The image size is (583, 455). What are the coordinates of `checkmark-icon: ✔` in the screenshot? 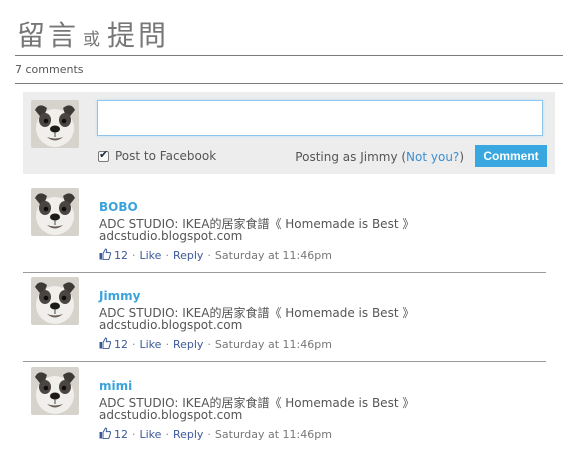 It's located at (104, 154).